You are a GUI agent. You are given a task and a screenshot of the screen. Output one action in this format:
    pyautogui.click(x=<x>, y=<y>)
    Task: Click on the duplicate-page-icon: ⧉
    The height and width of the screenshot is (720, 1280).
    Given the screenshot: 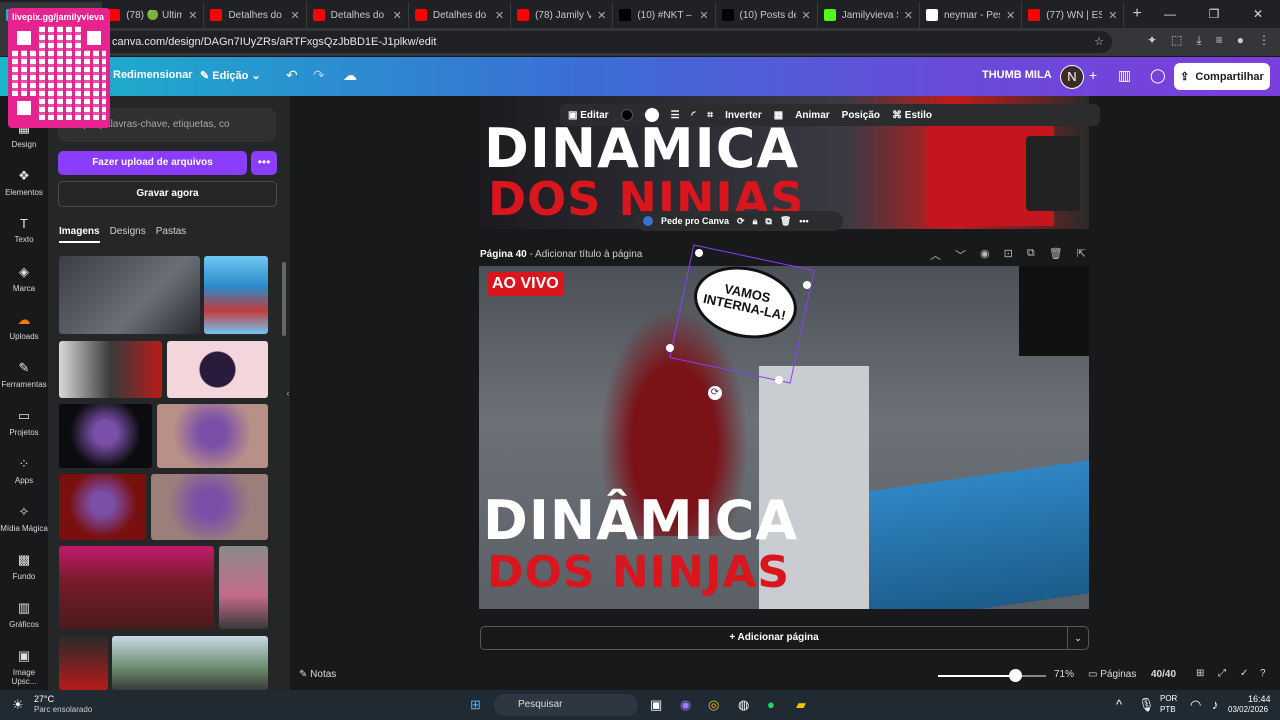 What is the action you would take?
    pyautogui.click(x=1031, y=255)
    